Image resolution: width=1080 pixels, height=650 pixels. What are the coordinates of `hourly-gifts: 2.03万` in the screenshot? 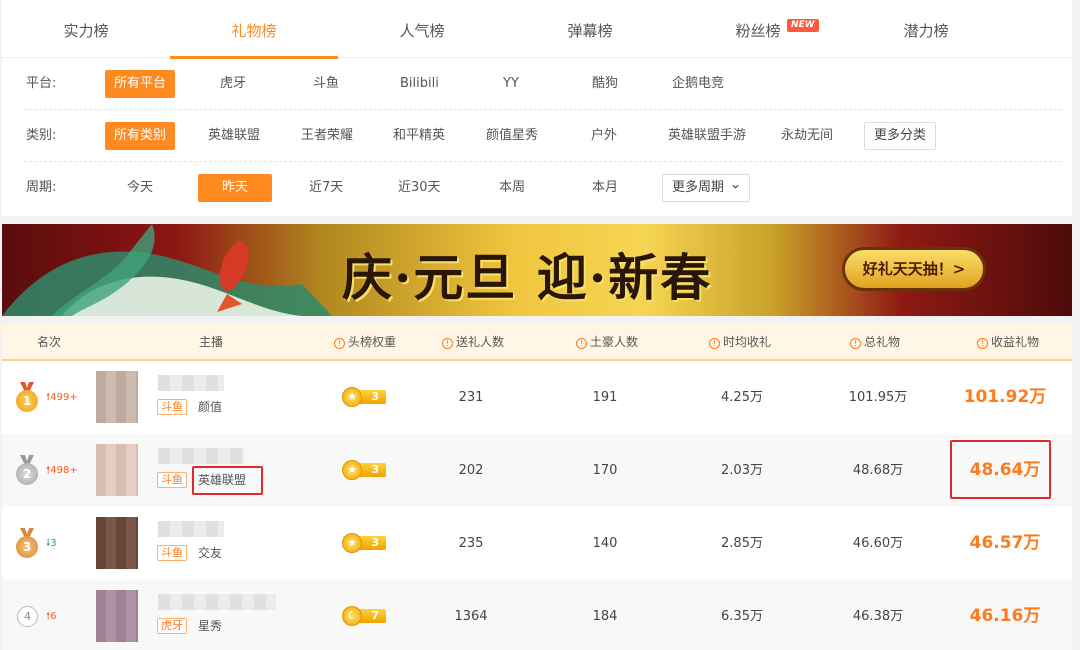 It's located at (742, 470).